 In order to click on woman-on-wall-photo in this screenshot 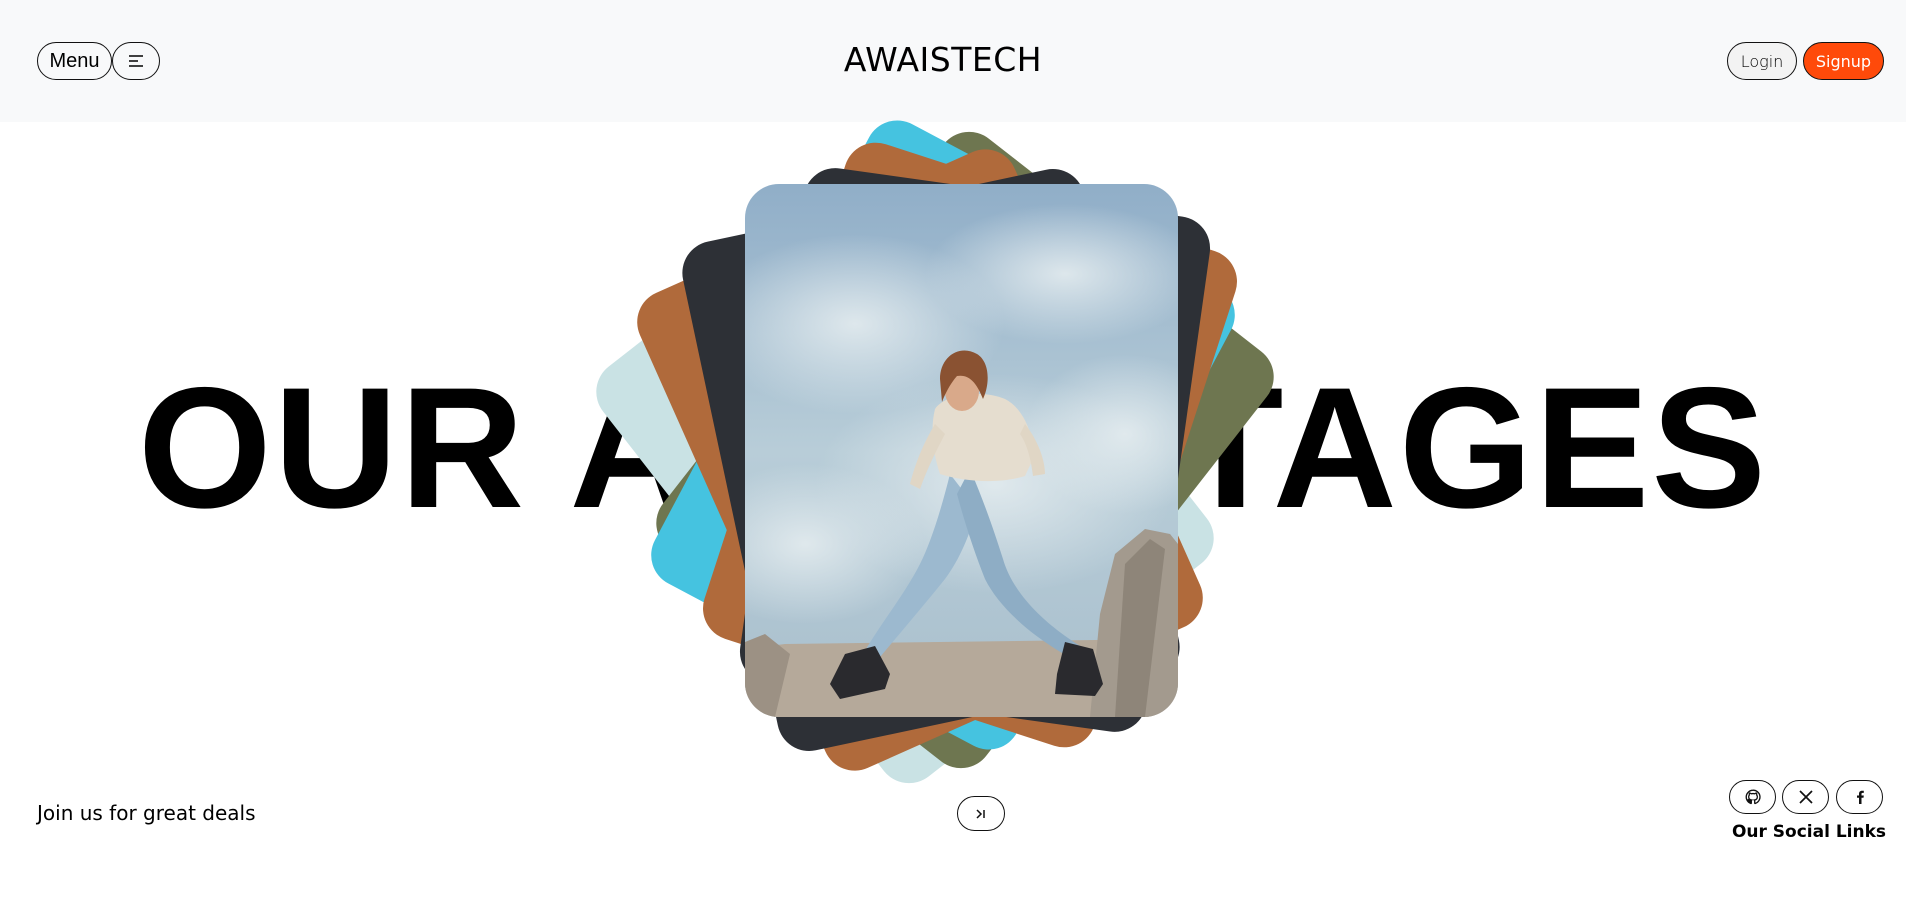, I will do `click(961, 450)`.